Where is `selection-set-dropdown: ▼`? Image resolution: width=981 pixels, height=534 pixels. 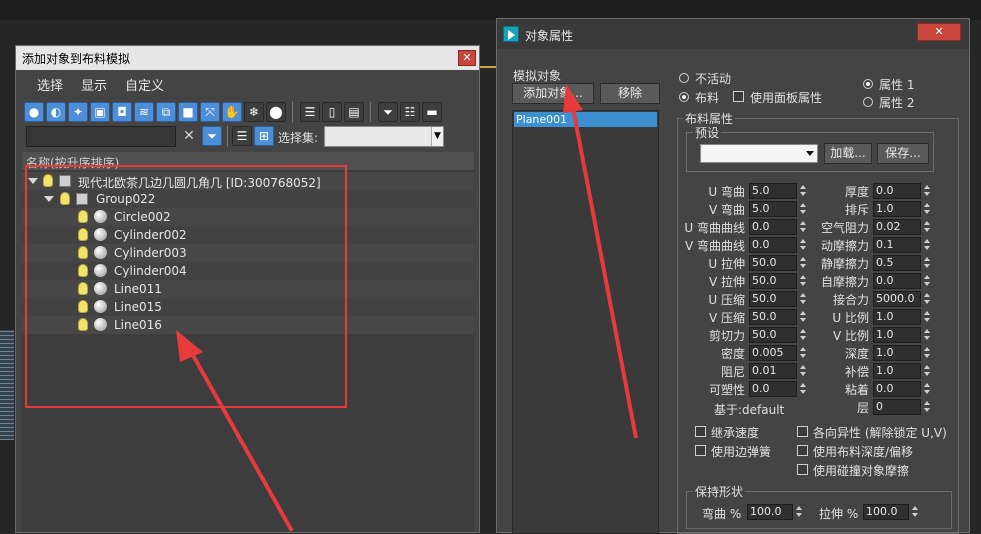
selection-set-dropdown: ▼ is located at coordinates (384, 136).